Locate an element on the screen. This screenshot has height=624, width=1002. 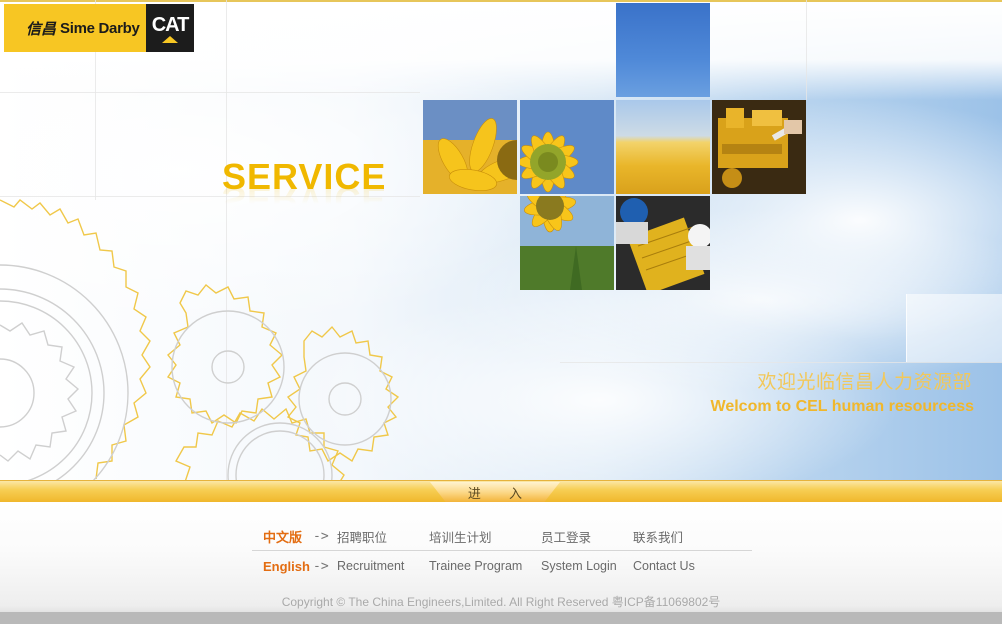
logo-text: Sime Darby is located at coordinates (100, 28).